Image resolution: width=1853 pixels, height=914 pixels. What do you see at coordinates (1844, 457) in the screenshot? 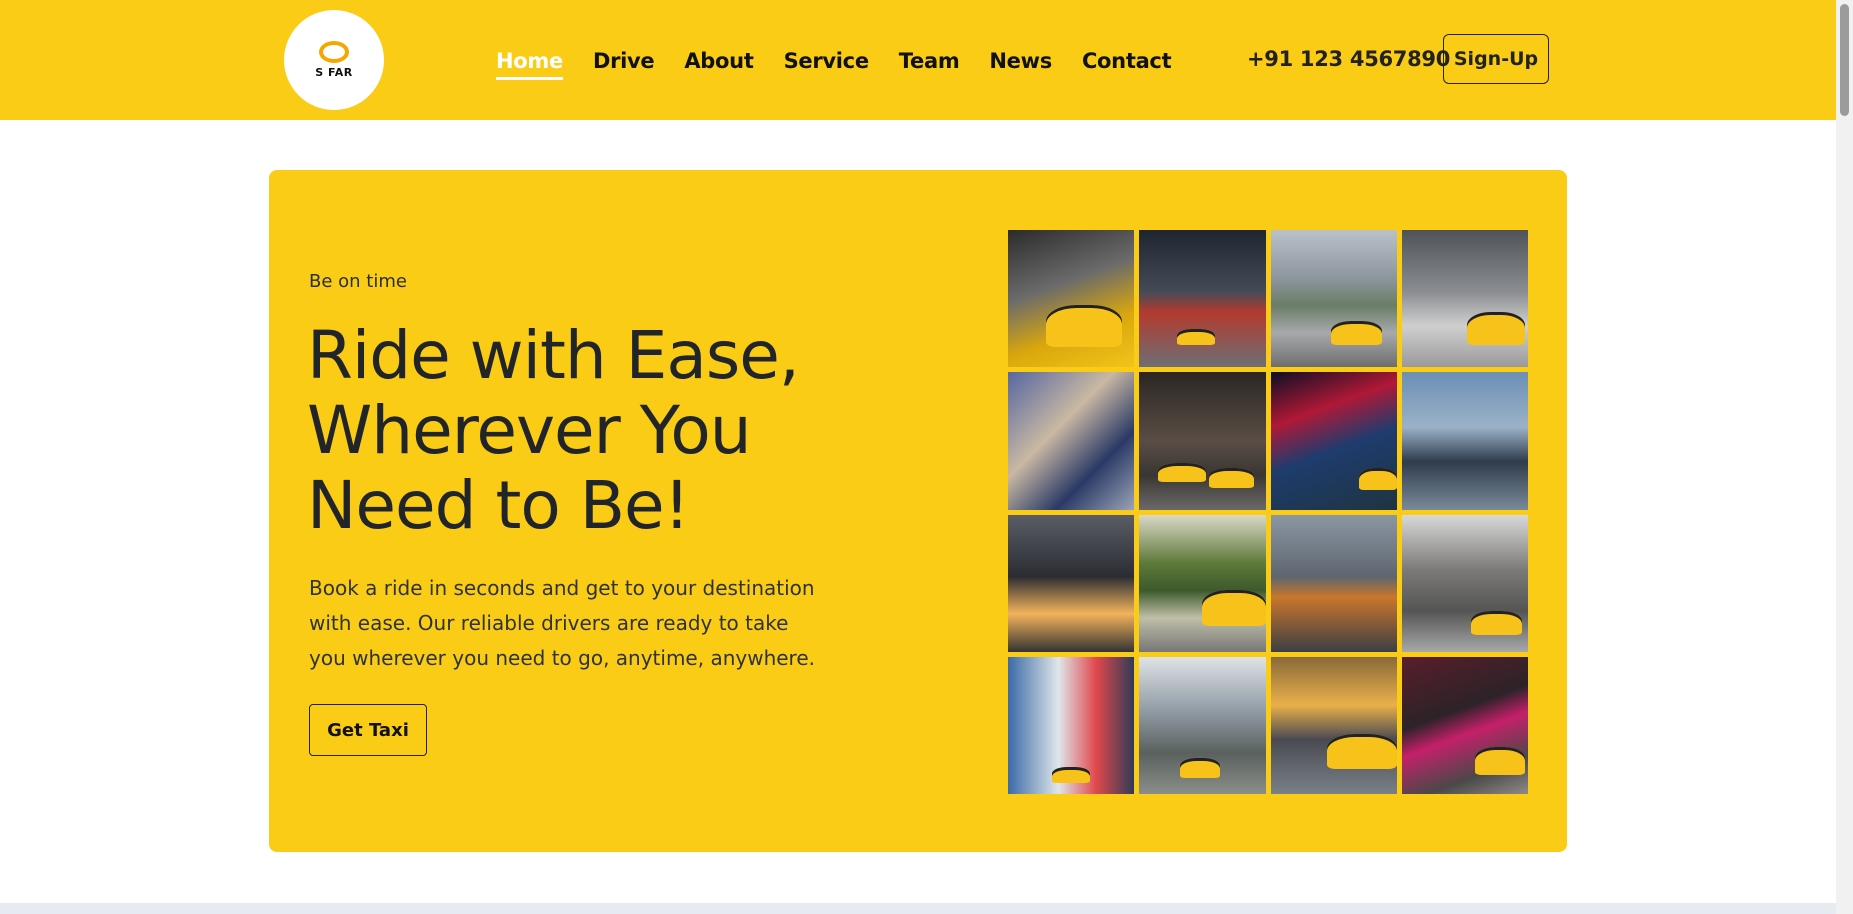
I see `page-scrollbar` at bounding box center [1844, 457].